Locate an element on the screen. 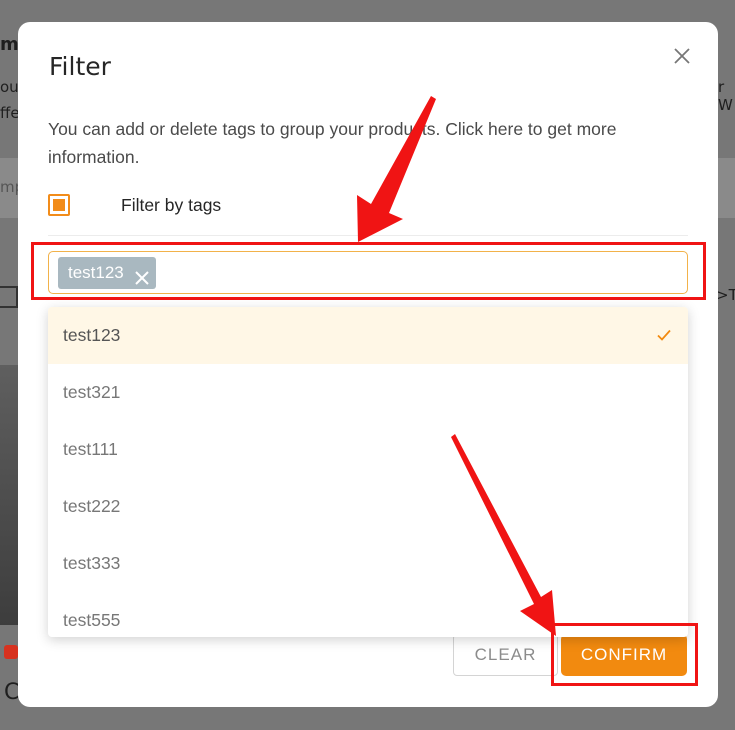  check-icon is located at coordinates (664, 335).